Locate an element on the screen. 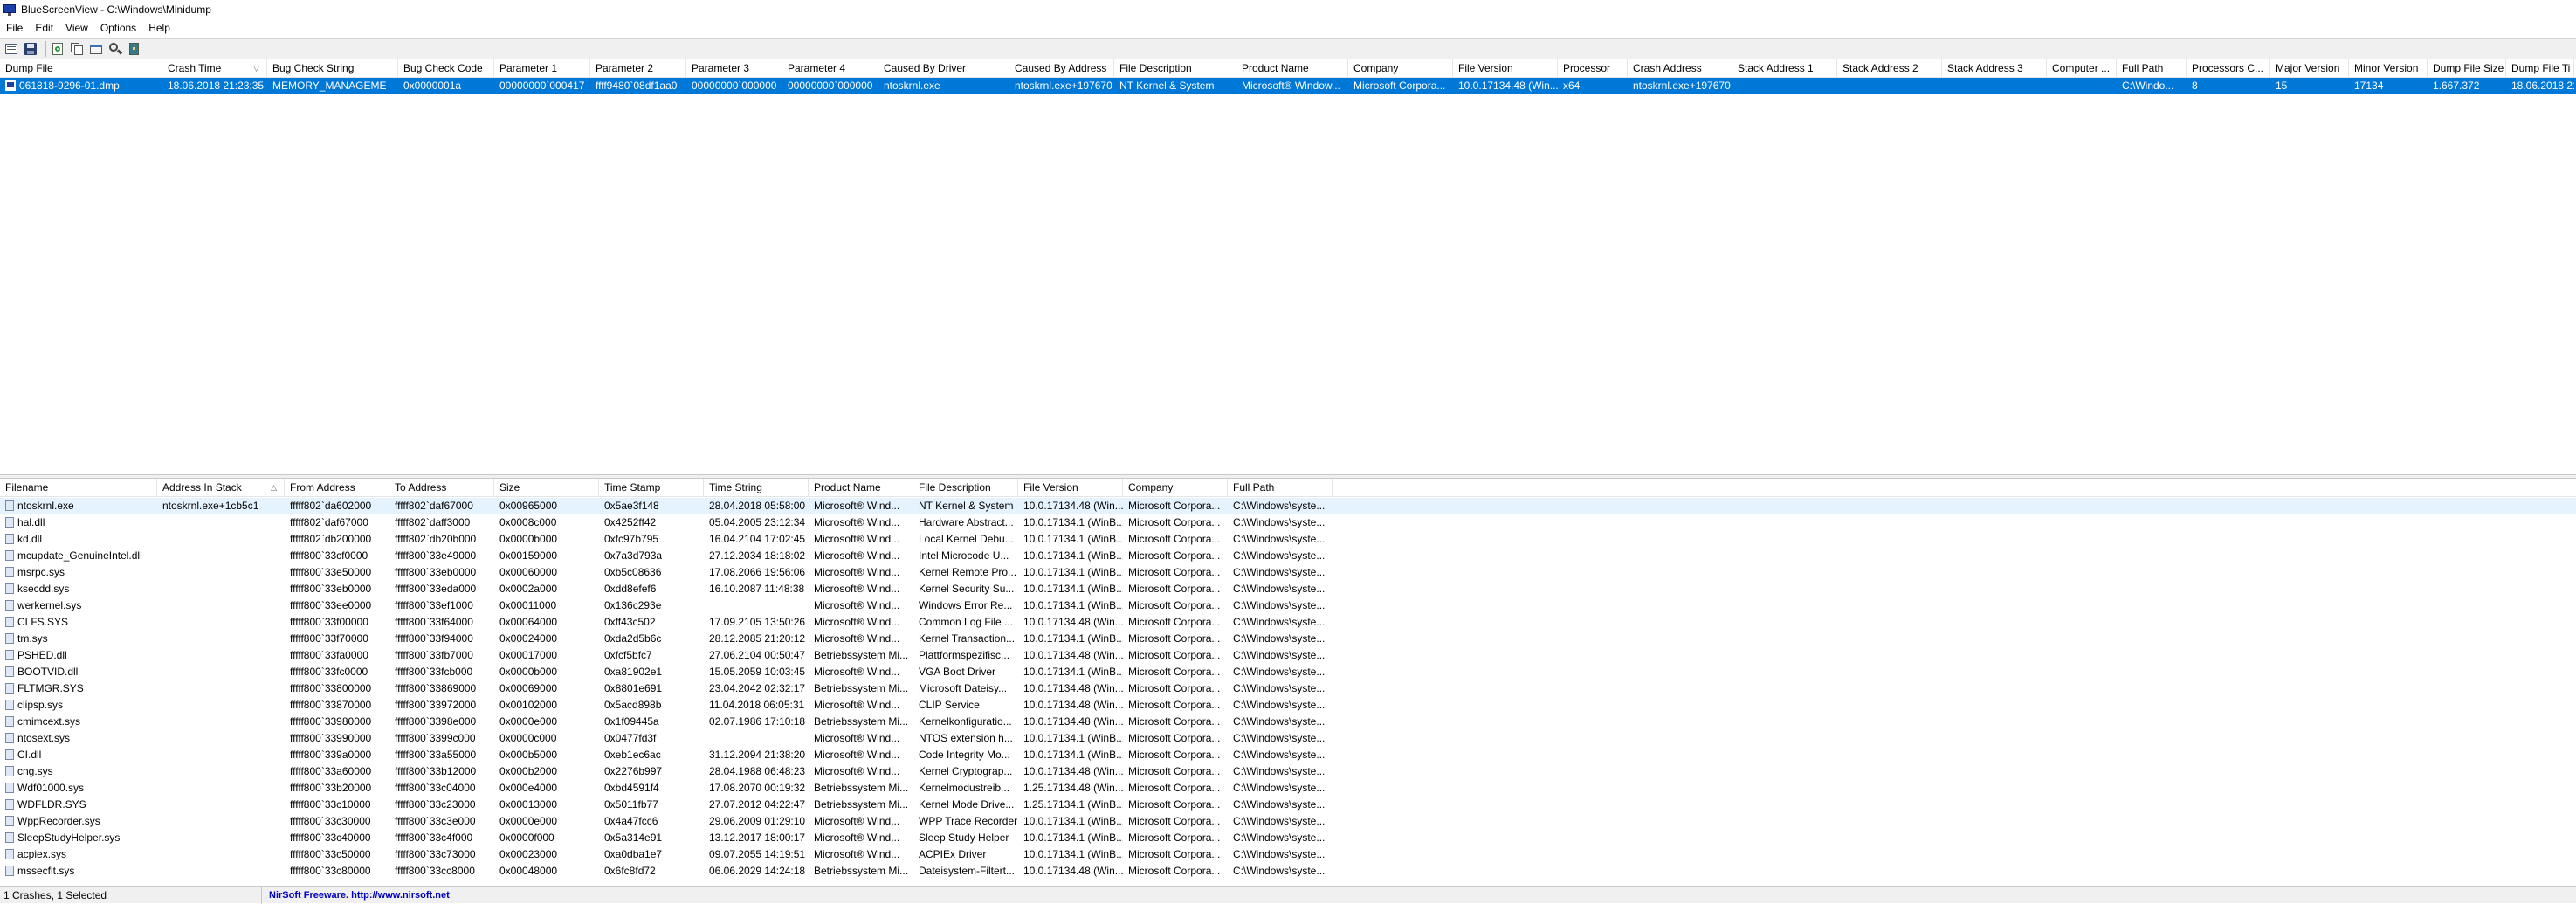 The height and width of the screenshot is (904, 2576). menu-help: Help is located at coordinates (159, 28).